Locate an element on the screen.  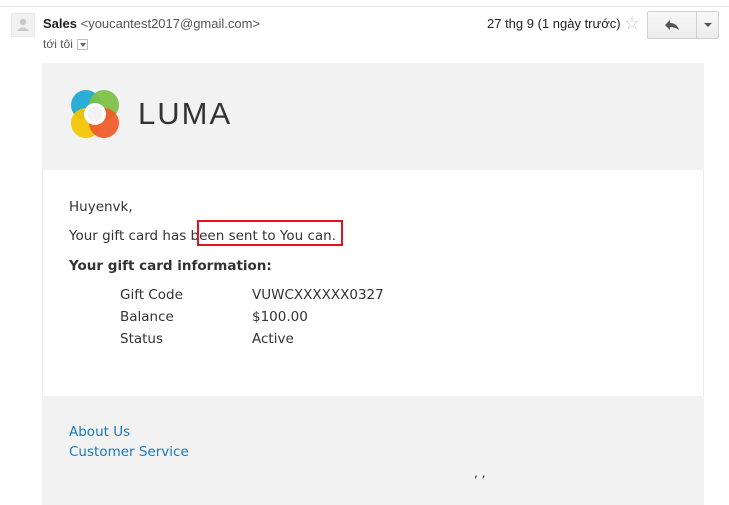
sender-avatar is located at coordinates (23, 25).